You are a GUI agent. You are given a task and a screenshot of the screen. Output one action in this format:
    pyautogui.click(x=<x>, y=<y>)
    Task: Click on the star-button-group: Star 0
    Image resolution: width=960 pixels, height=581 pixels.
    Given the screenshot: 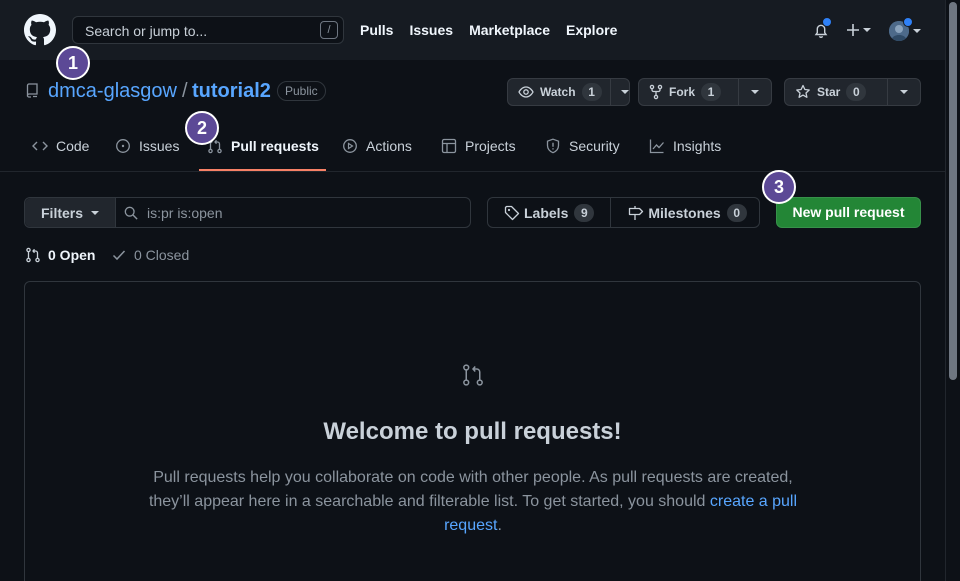 What is the action you would take?
    pyautogui.click(x=852, y=92)
    